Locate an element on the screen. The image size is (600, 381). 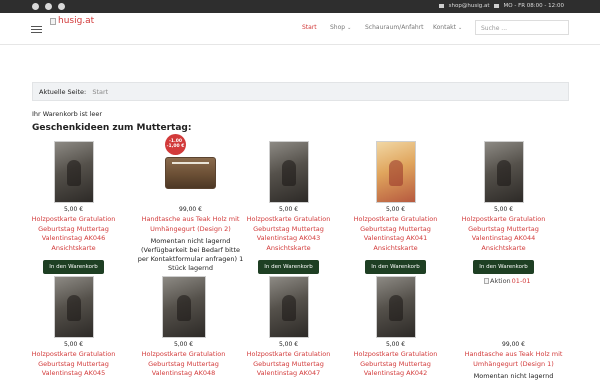
topbar-contact: shop@husig.at MO - FR 08:00 - 12:00 is located at coordinates (501, 6).